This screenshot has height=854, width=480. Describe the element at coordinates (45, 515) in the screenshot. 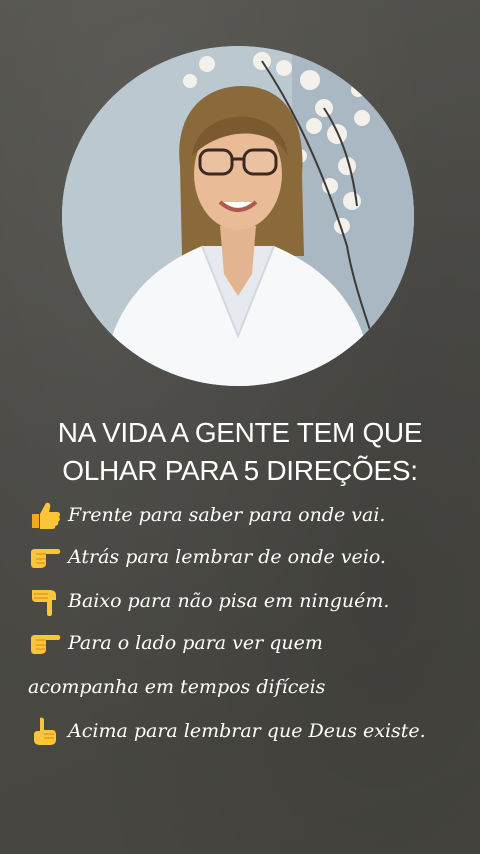

I see `thumbs-up-icon` at that location.